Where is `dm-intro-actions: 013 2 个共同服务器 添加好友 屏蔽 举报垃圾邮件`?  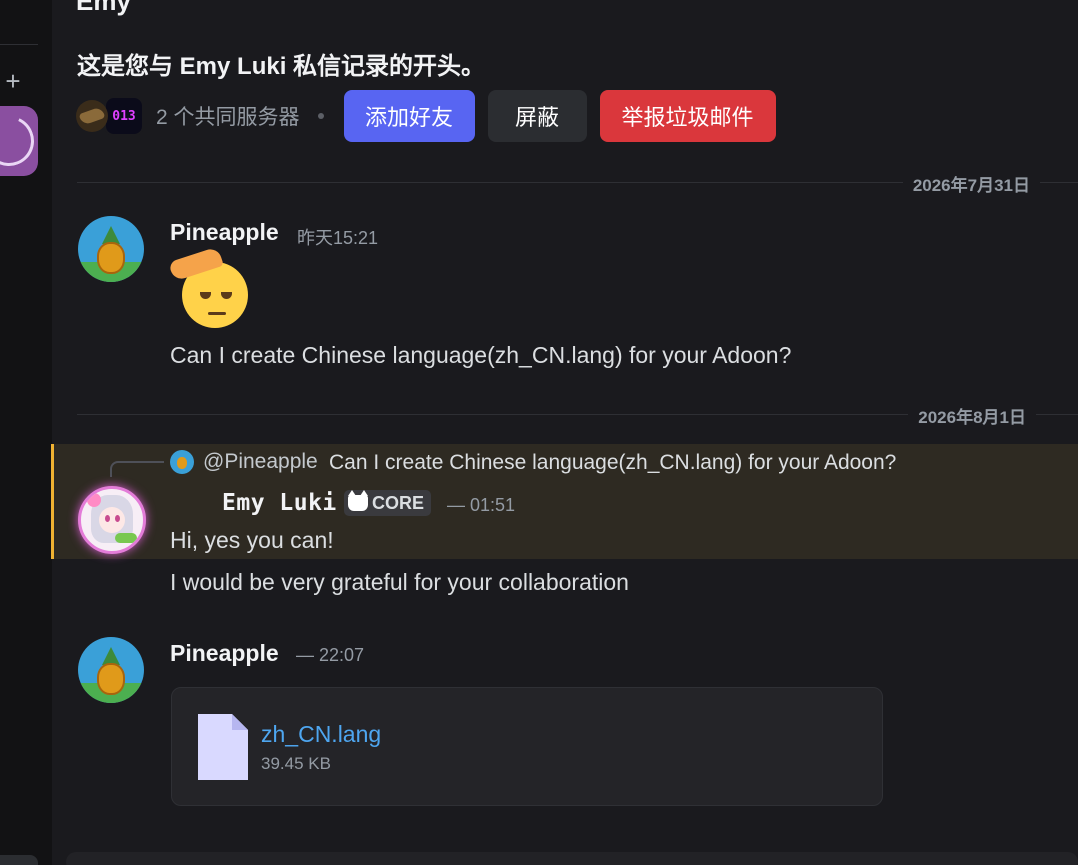
dm-intro-actions: 013 2 个共同服务器 添加好友 屏蔽 举报垃圾邮件 is located at coordinates (426, 116).